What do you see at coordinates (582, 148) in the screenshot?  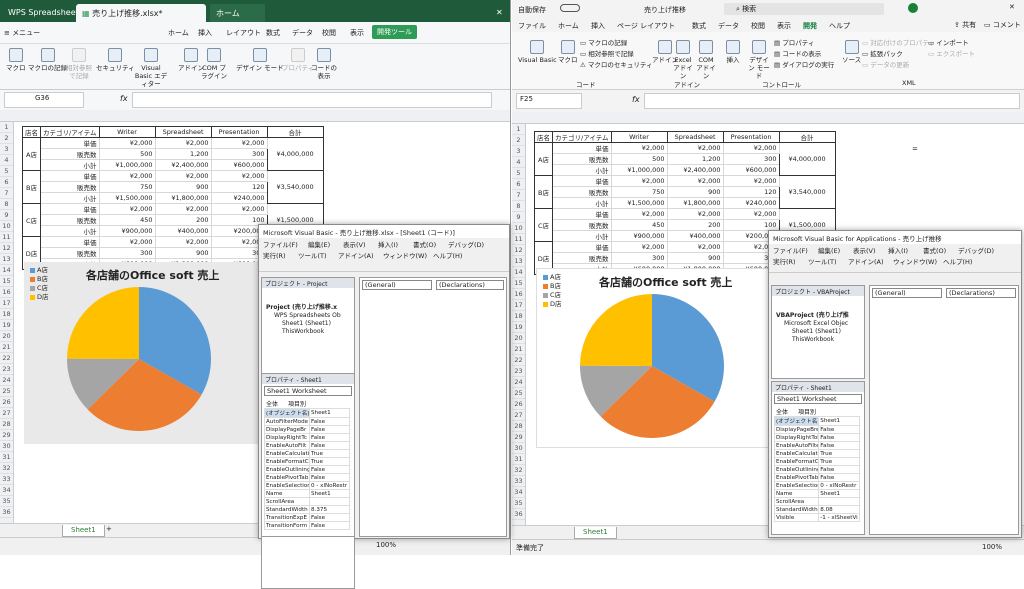 I see `data-cell: 単価` at bounding box center [582, 148].